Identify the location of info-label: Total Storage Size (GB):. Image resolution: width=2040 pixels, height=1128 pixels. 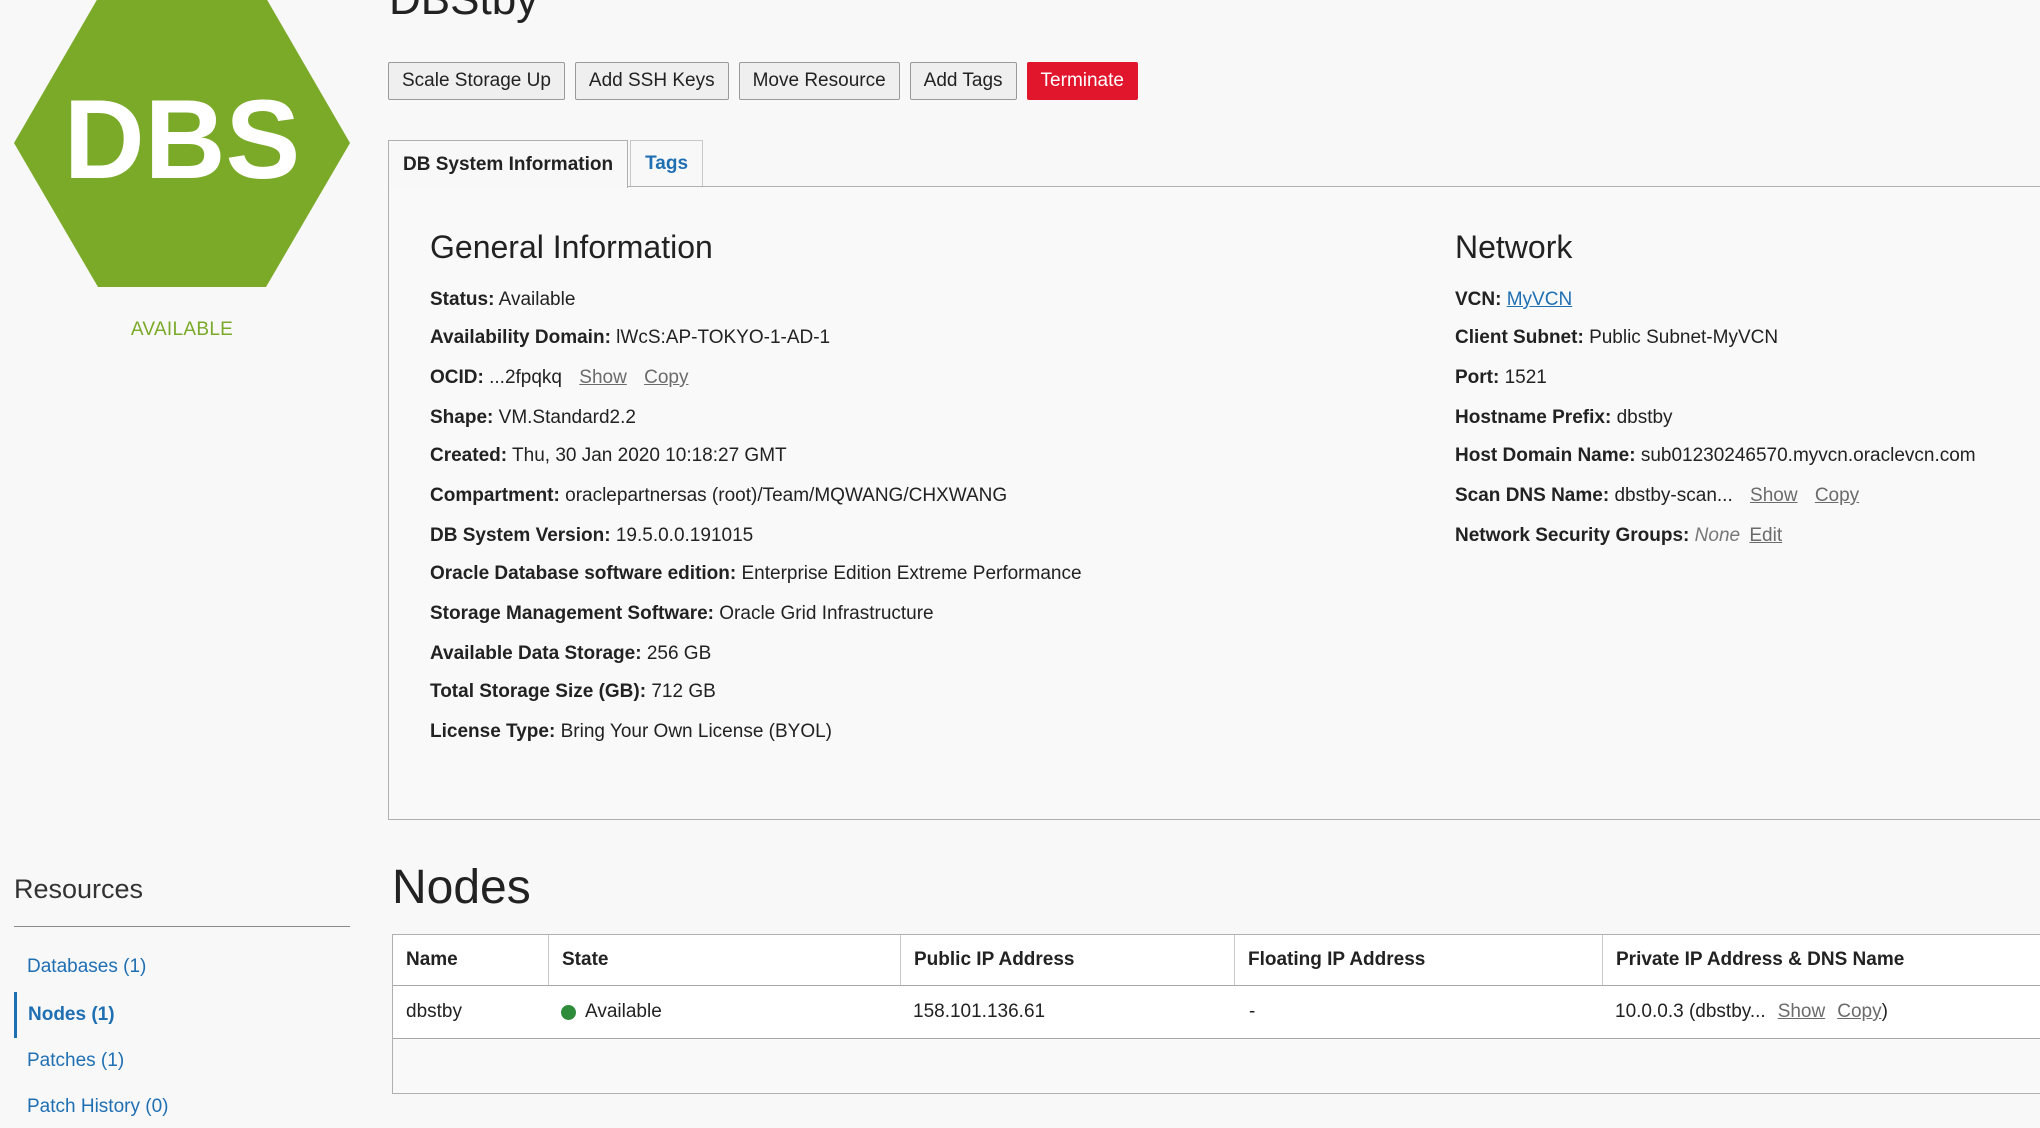
(538, 691).